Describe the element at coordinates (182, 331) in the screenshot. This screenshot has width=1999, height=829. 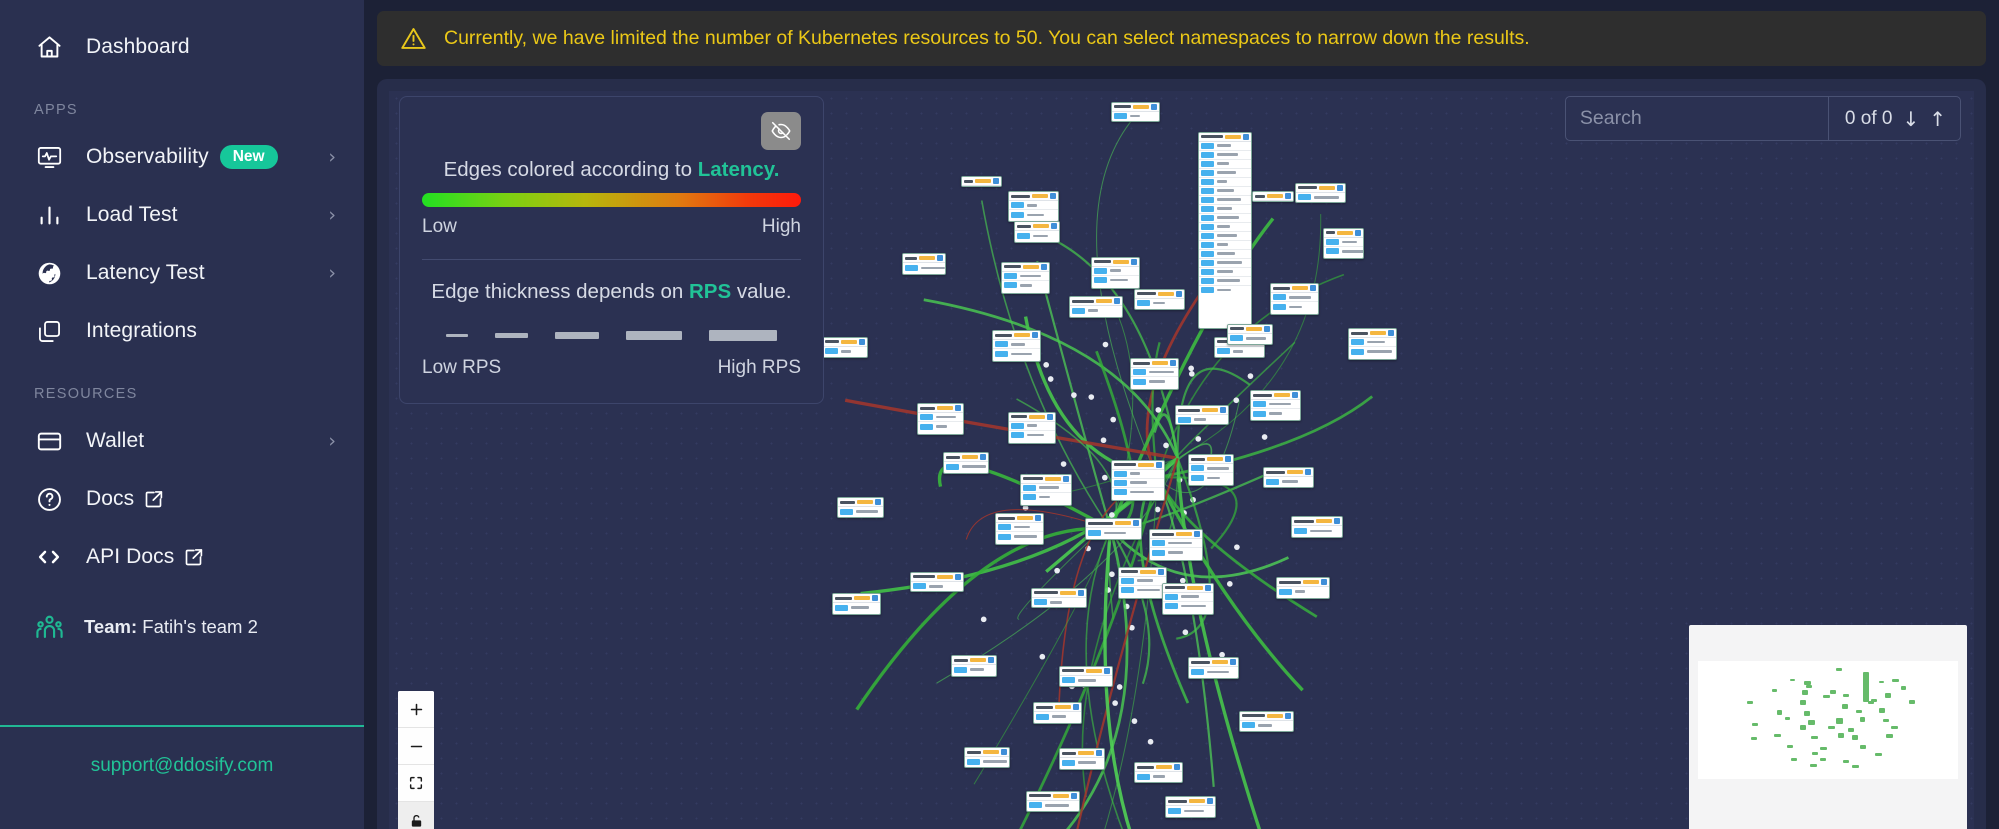
I see `sidebar-item-integrations: Integrations` at that location.